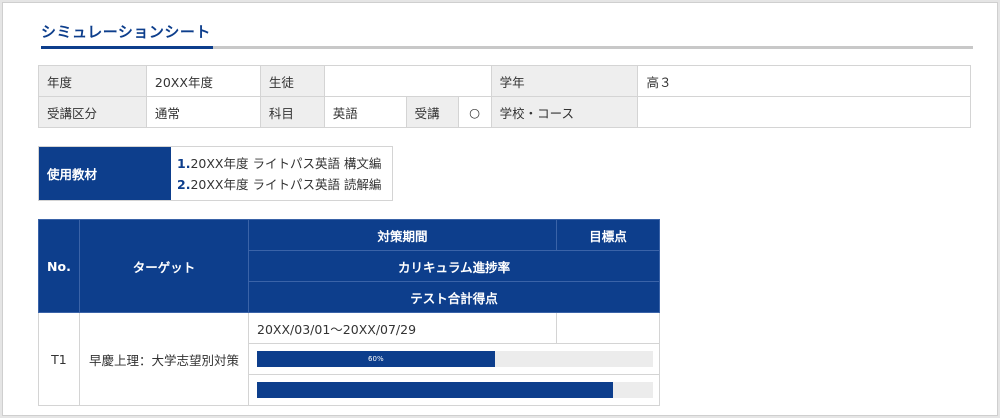 This screenshot has width=1000, height=418. Describe the element at coordinates (126, 32) in the screenshot. I see `page-title: シミュレーションシート` at that location.